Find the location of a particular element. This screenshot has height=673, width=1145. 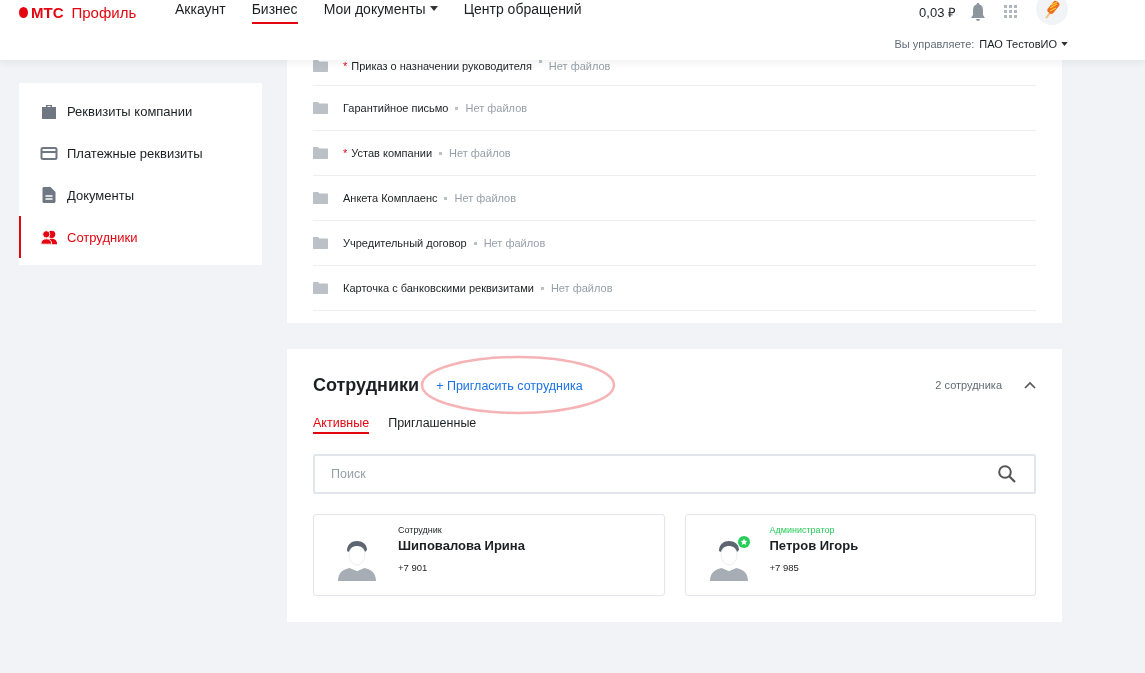

logo-text: МТС is located at coordinates (47, 12).